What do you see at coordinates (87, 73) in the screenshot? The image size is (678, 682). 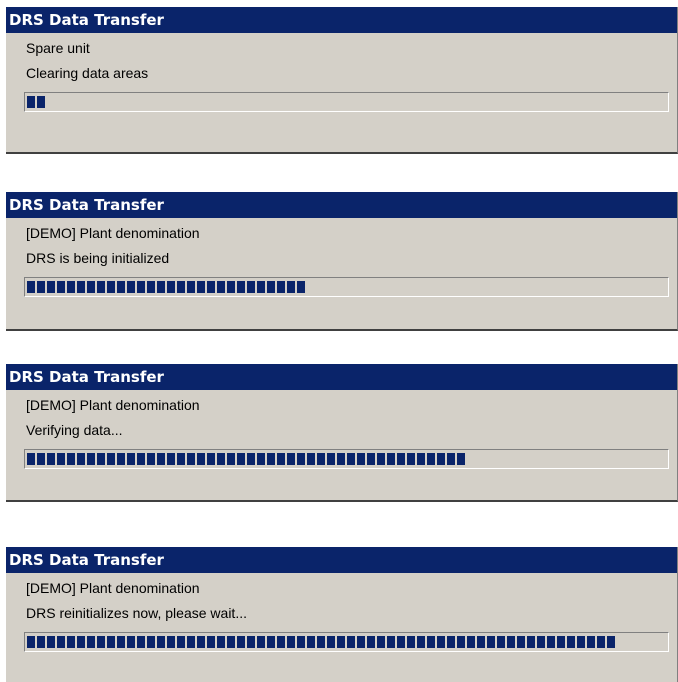 I see `status-text: Clearing data areas` at bounding box center [87, 73].